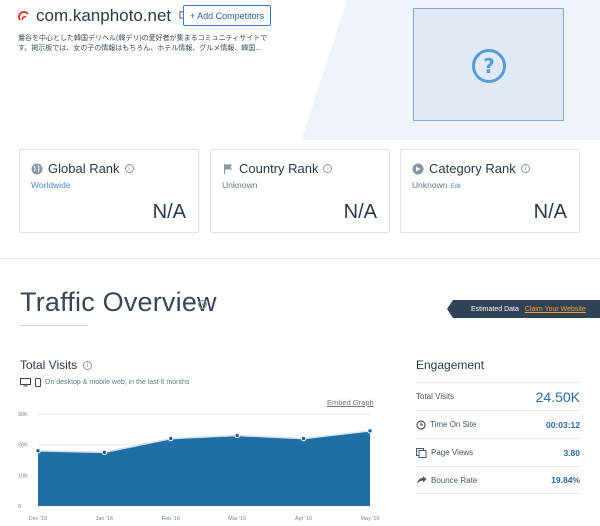 This screenshot has height=526, width=600. I want to click on clock-icon, so click(421, 424).